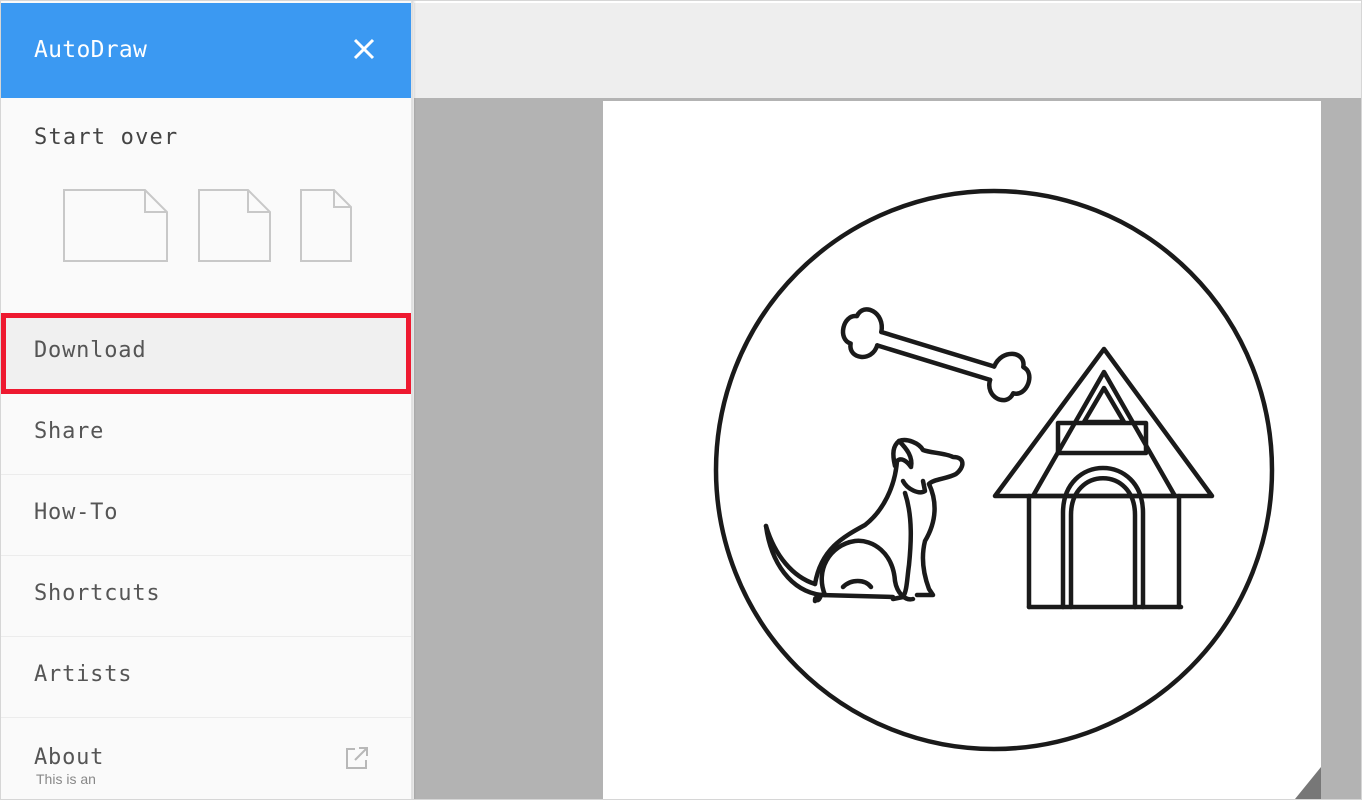 This screenshot has height=800, width=1362. I want to click on menu-item-how-to: How-To, so click(206, 515).